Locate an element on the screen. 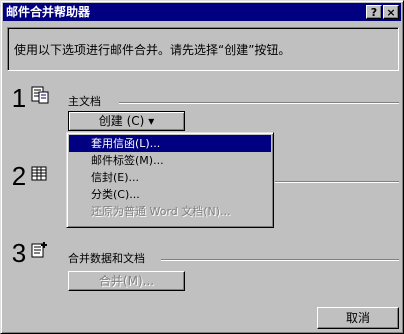 This screenshot has height=334, width=404. cancel-button: 取消 is located at coordinates (358, 318).